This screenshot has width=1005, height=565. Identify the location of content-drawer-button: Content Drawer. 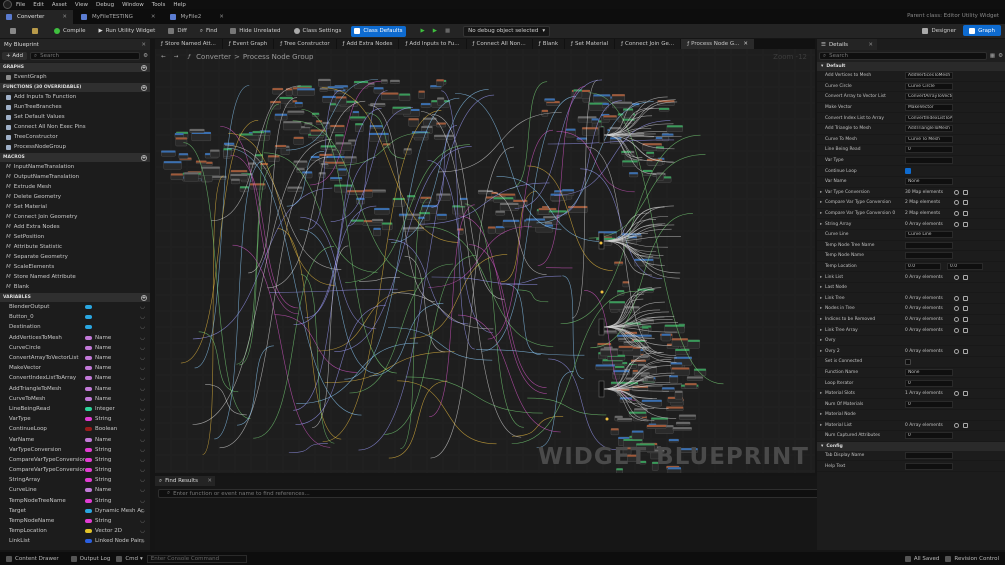
(32, 558).